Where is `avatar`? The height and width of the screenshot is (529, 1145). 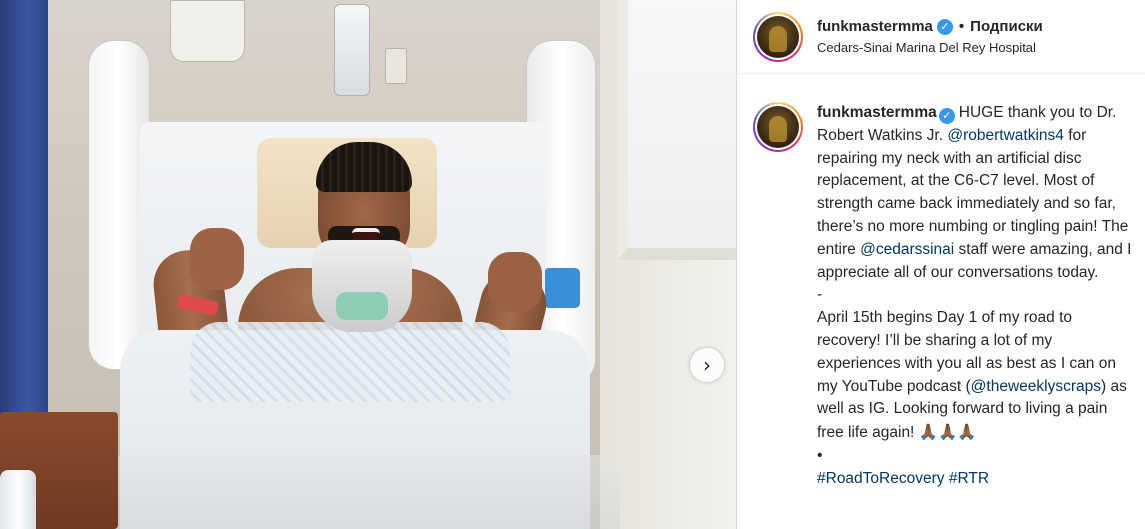 avatar is located at coordinates (778, 36).